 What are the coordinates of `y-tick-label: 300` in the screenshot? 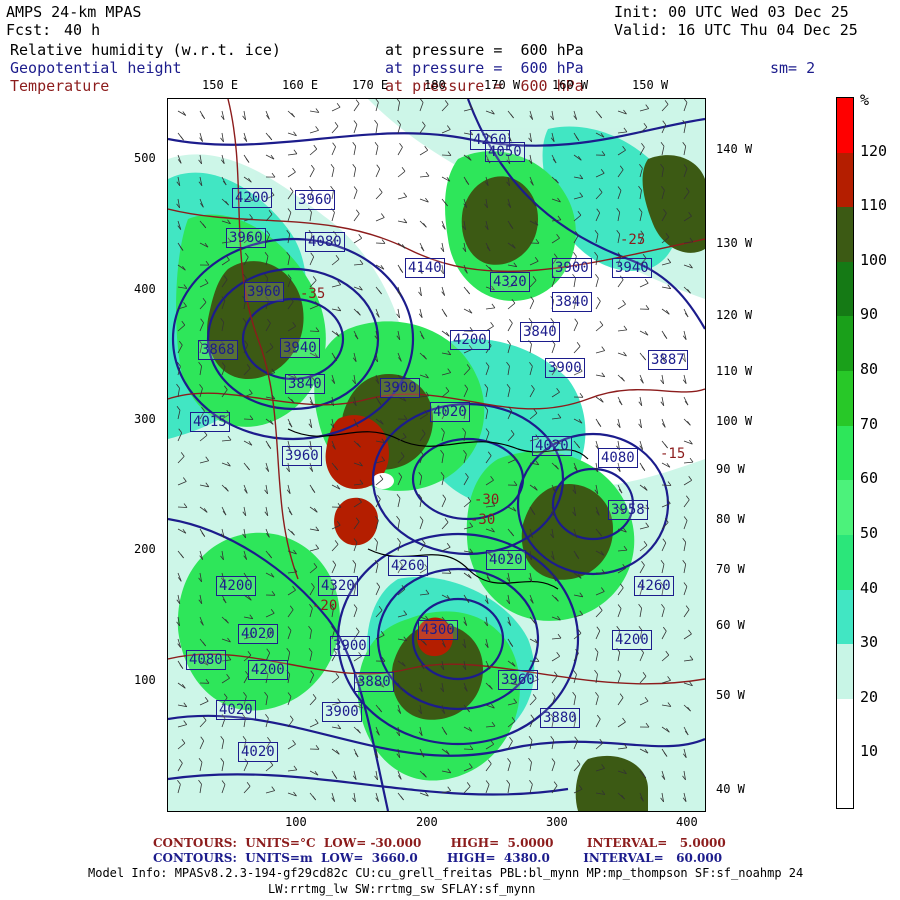 It's located at (145, 419).